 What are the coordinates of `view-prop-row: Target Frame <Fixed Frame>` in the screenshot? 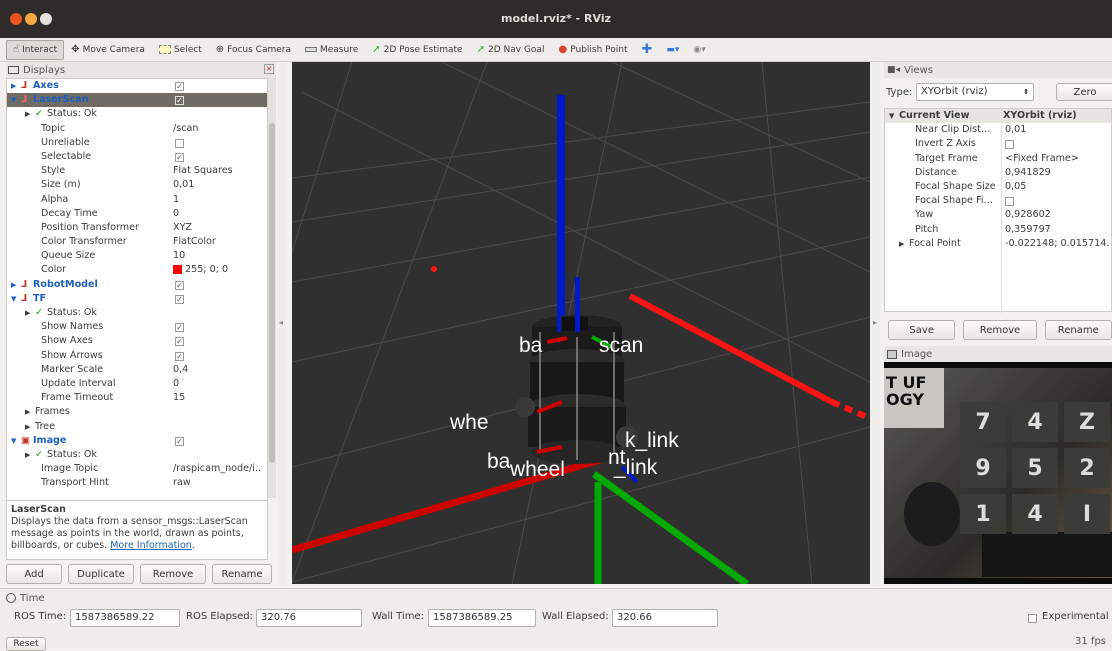 It's located at (998, 159).